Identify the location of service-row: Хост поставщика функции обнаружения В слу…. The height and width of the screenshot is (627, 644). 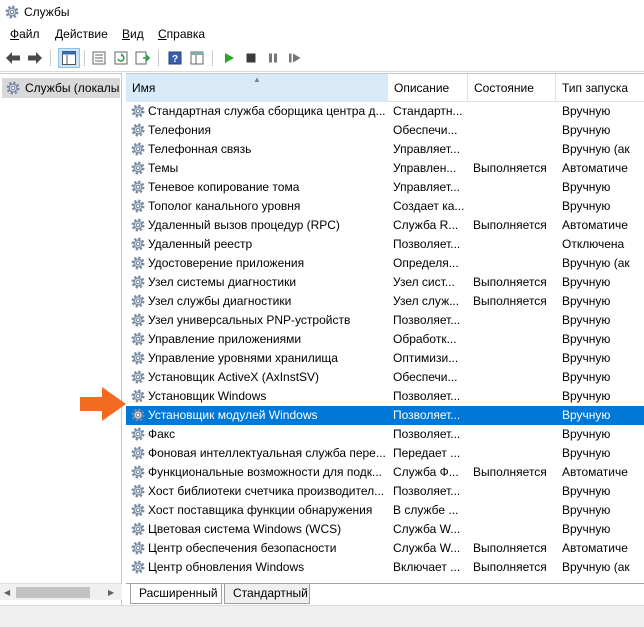
(385, 510).